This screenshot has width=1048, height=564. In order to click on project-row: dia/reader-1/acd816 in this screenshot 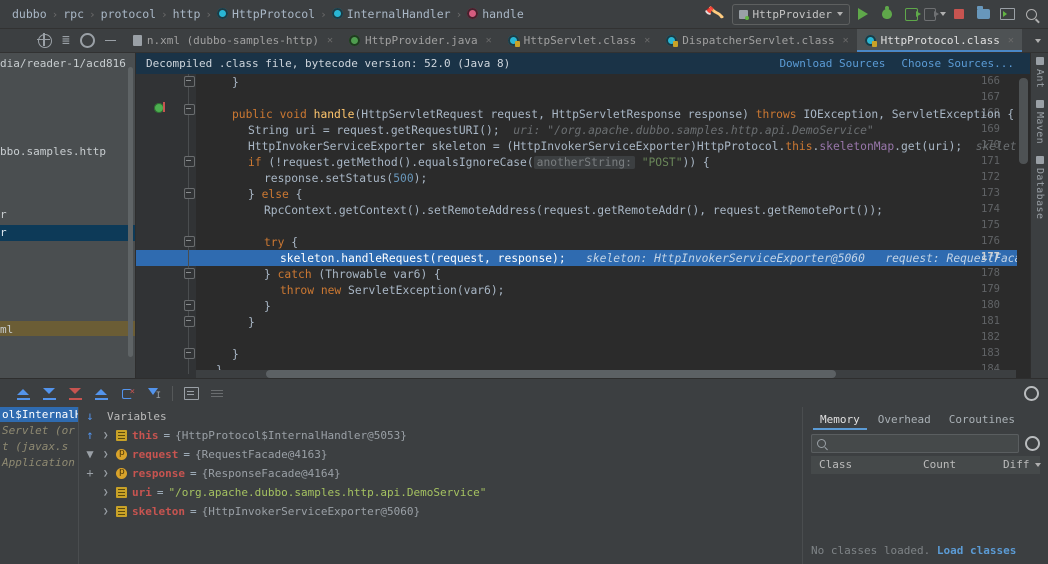, I will do `click(63, 63)`.